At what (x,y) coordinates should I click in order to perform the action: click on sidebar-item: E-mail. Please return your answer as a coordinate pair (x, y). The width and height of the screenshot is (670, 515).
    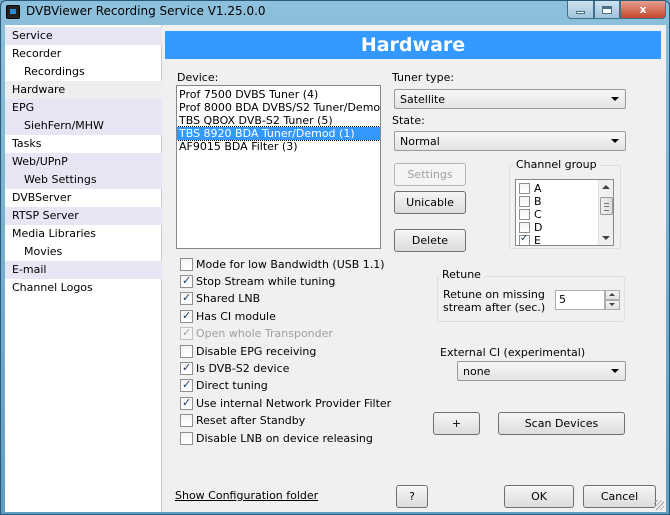
    Looking at the image, I should click on (83, 270).